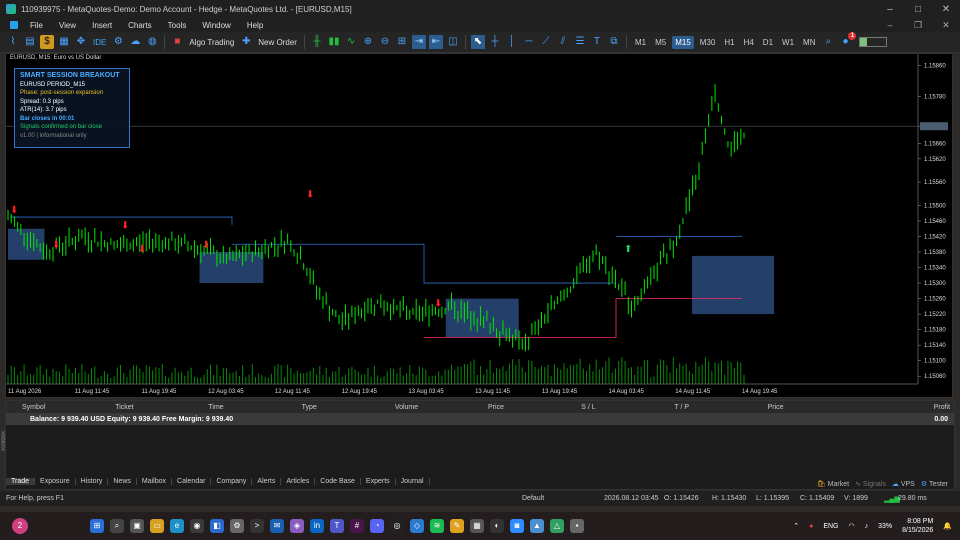 The height and width of the screenshot is (540, 960). Describe the element at coordinates (533, 498) in the screenshot. I see `status-profile: Default` at that location.